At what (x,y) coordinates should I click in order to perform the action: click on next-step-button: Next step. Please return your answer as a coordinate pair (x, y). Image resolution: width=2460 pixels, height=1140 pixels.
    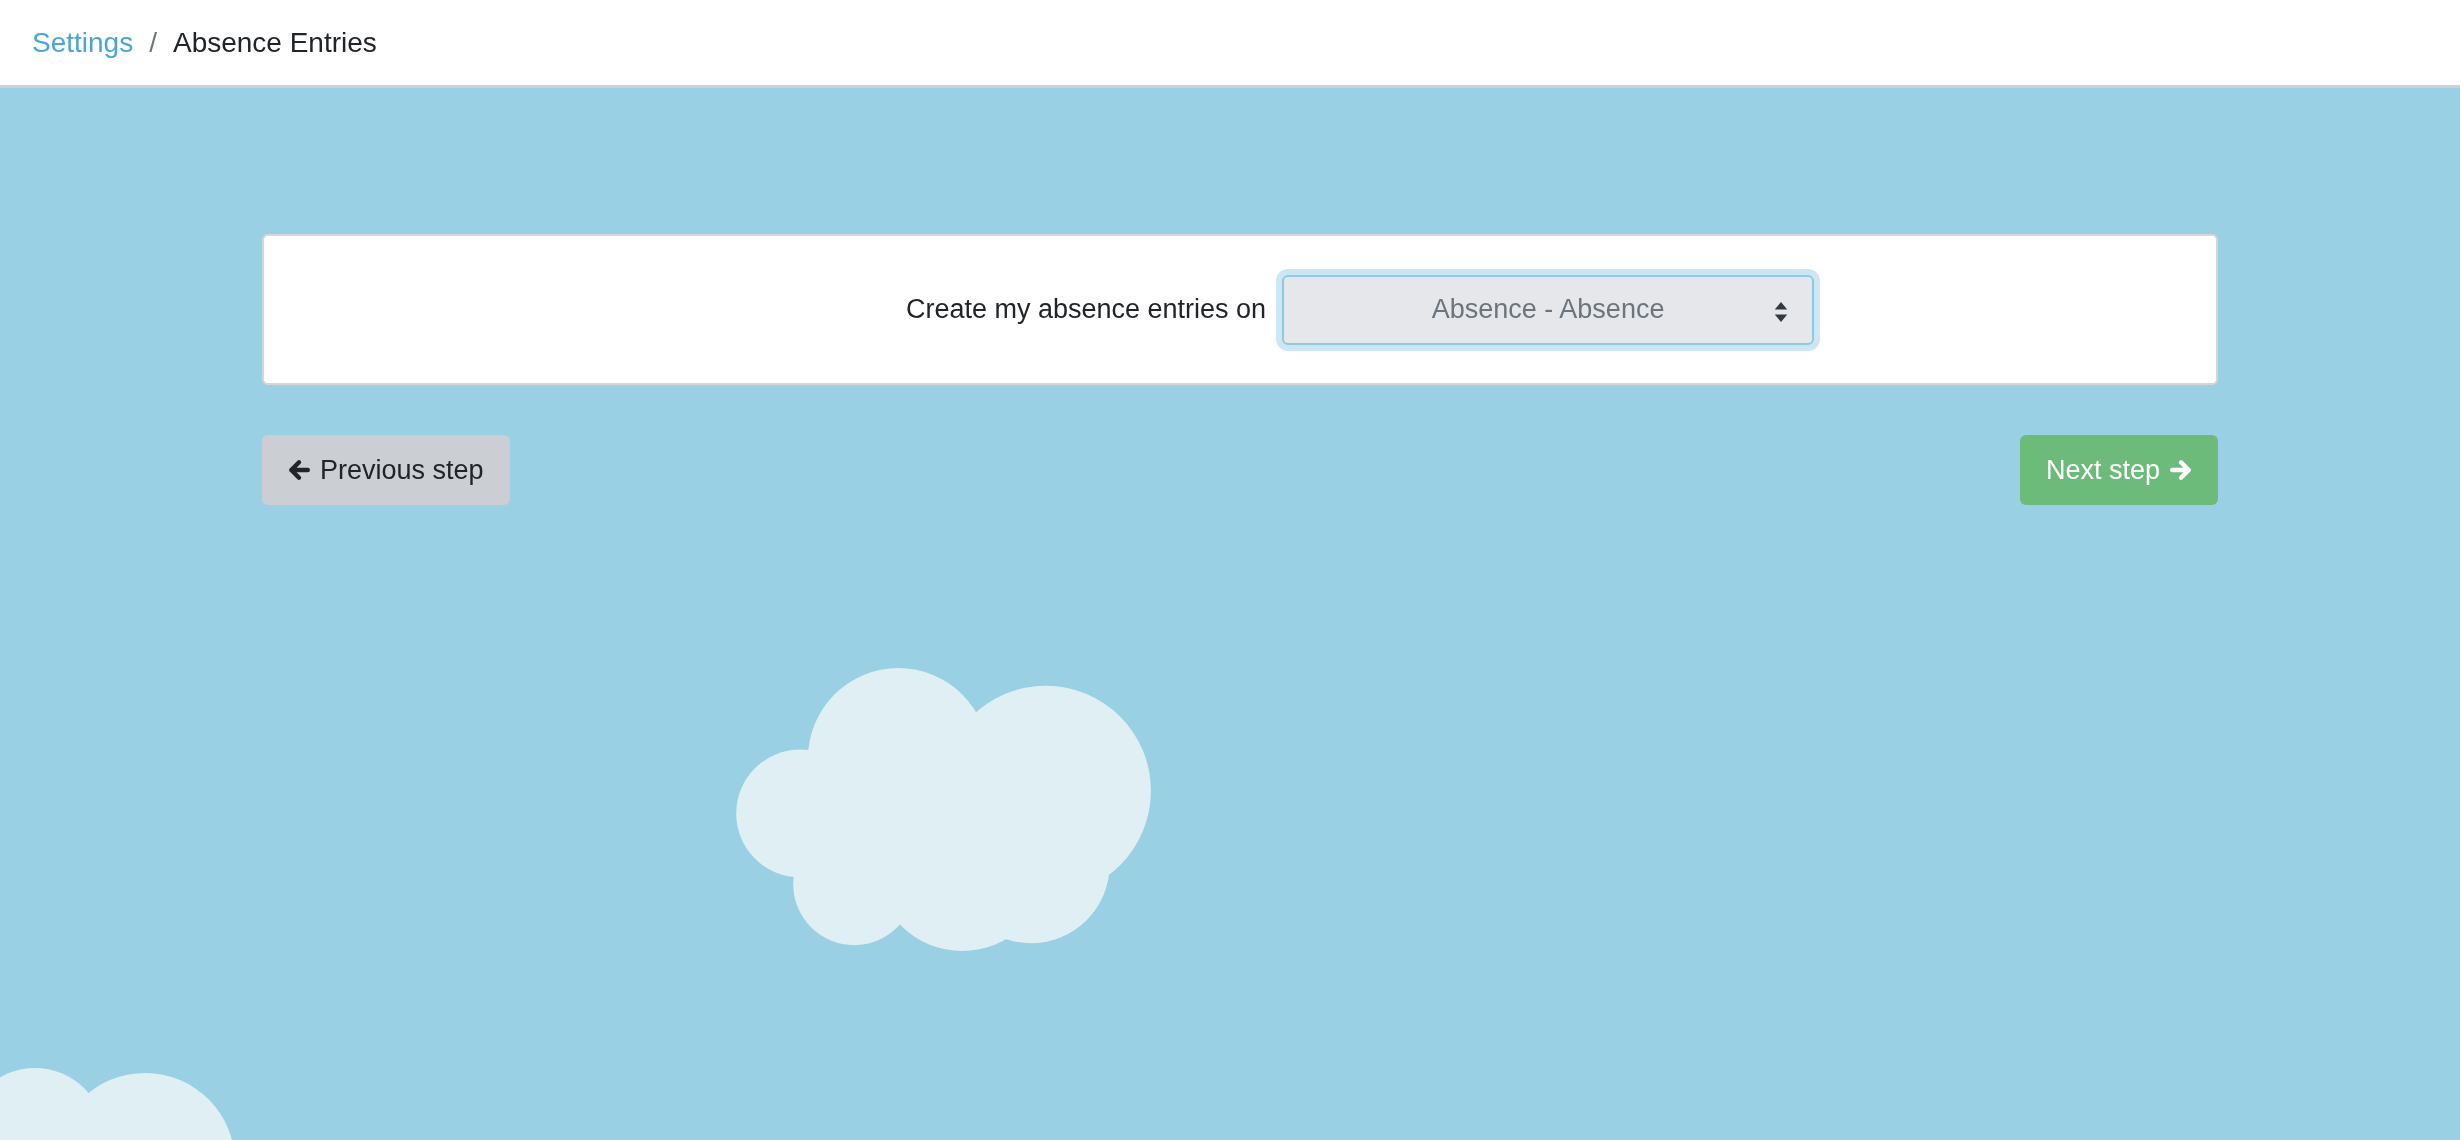
    Looking at the image, I should click on (2118, 470).